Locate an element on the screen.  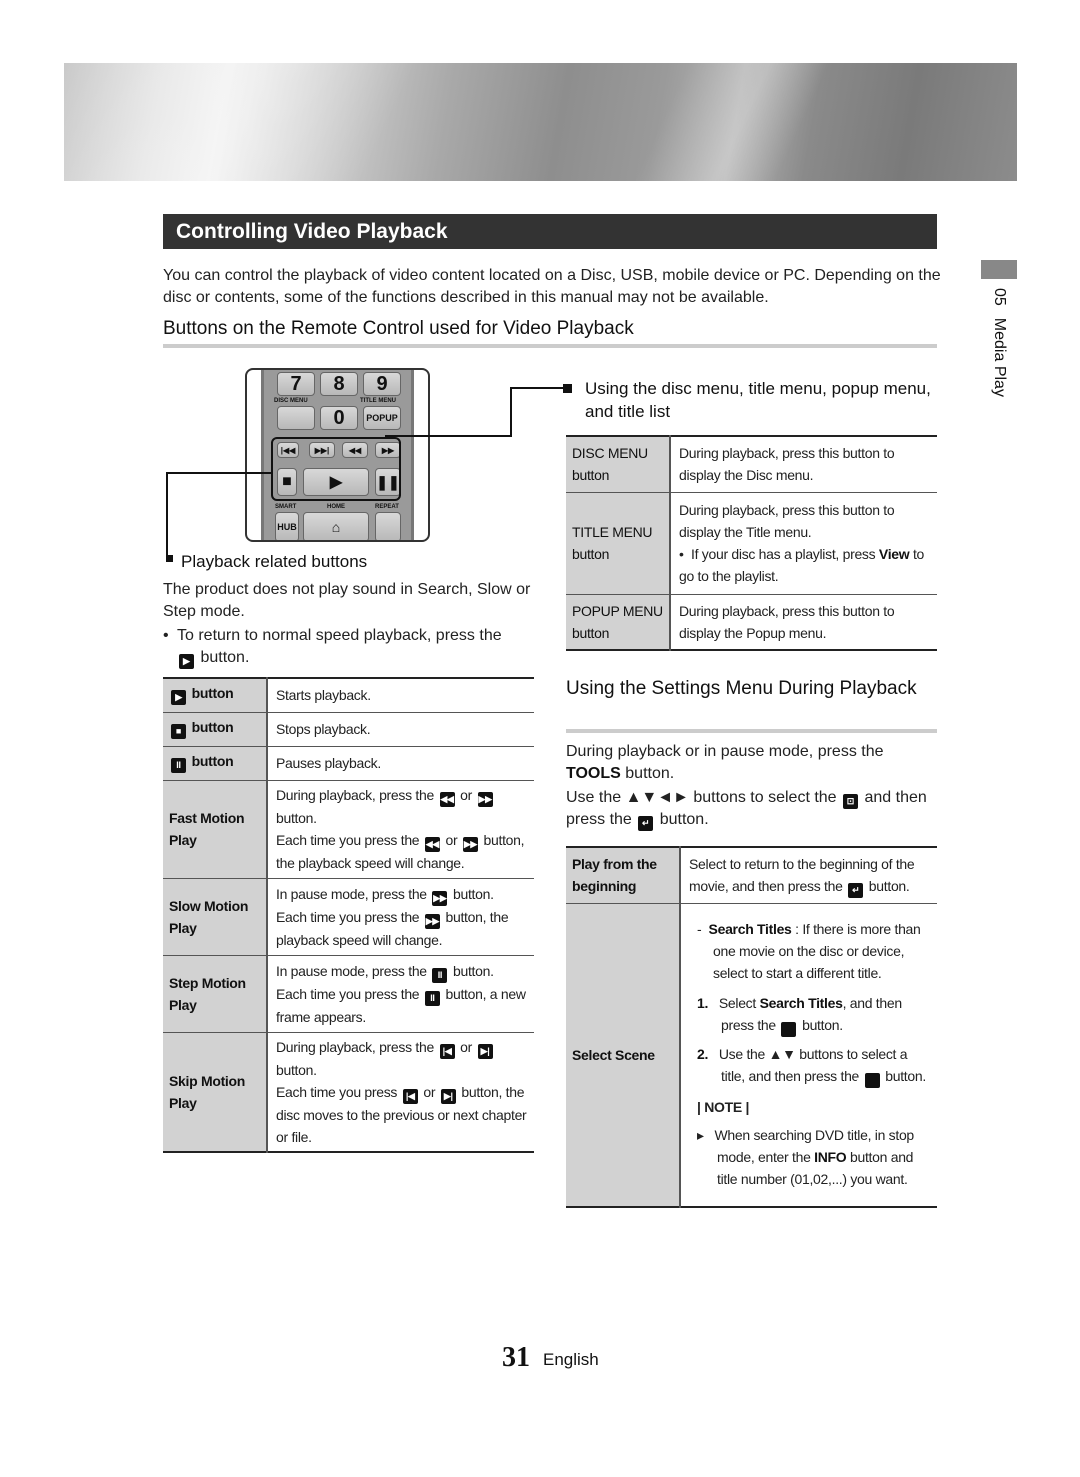
table-row: ■ button Stops playback. is located at coordinates (348, 729).